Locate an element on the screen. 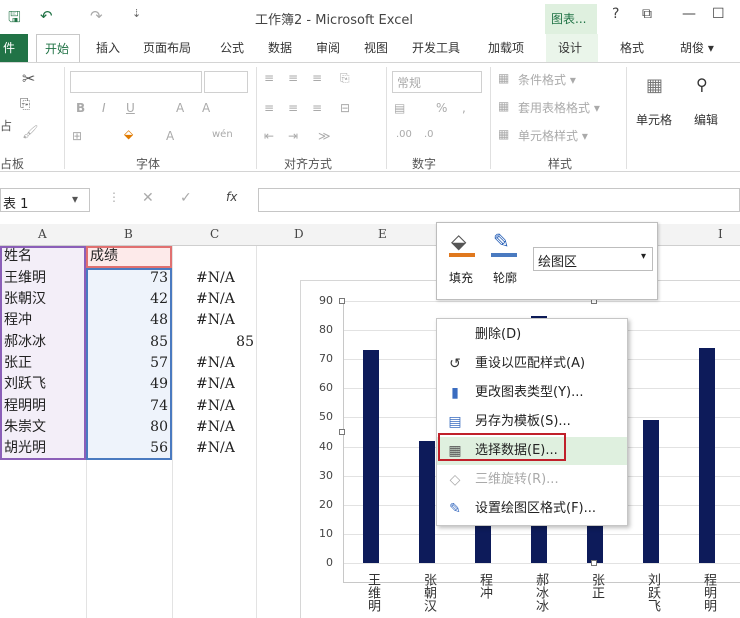 Image resolution: width=740 pixels, height=618 pixels. menu-item-delete: 删除(D) is located at coordinates (532, 335).